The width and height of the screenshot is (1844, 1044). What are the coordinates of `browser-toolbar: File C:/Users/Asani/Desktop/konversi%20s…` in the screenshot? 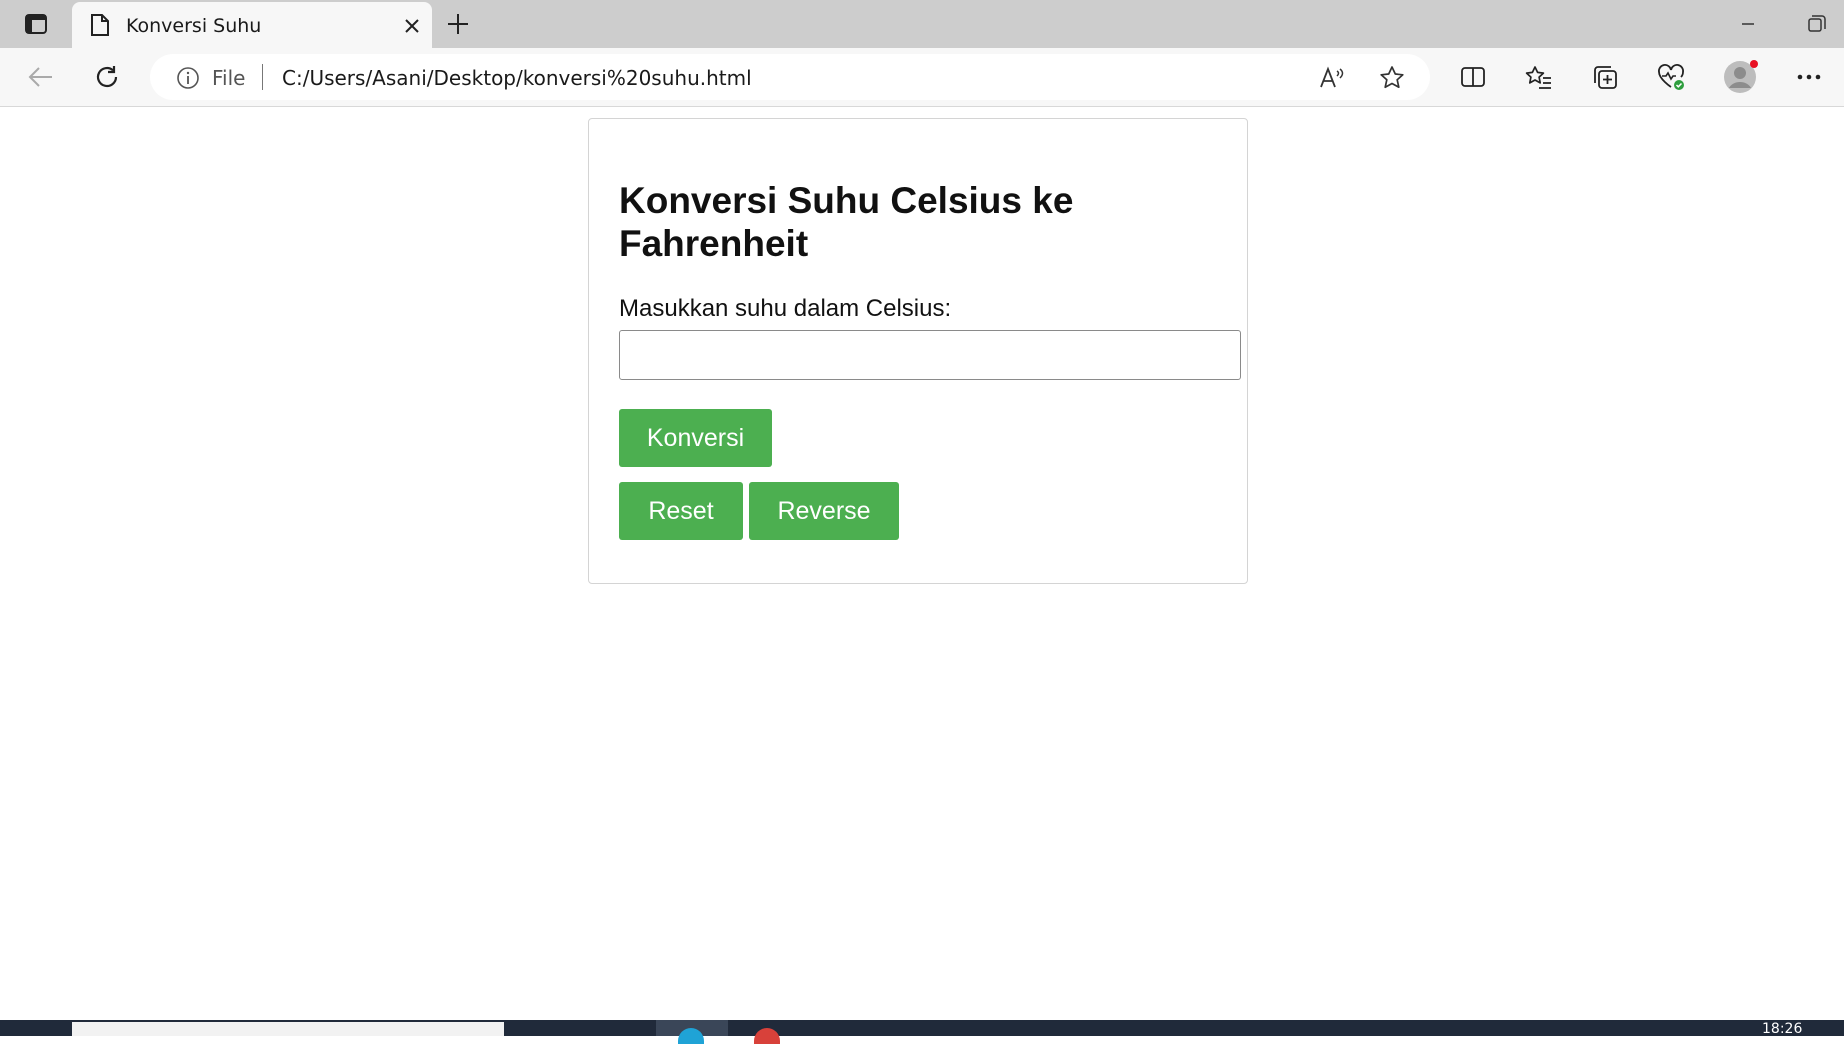 It's located at (922, 77).